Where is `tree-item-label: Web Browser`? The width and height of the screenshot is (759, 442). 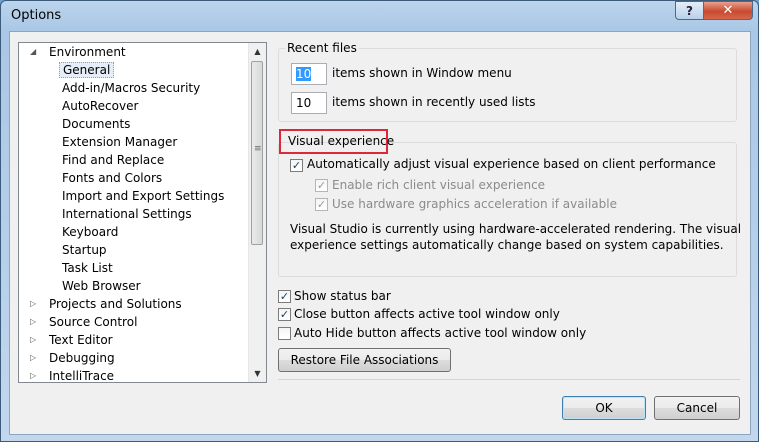 tree-item-label: Web Browser is located at coordinates (101, 286).